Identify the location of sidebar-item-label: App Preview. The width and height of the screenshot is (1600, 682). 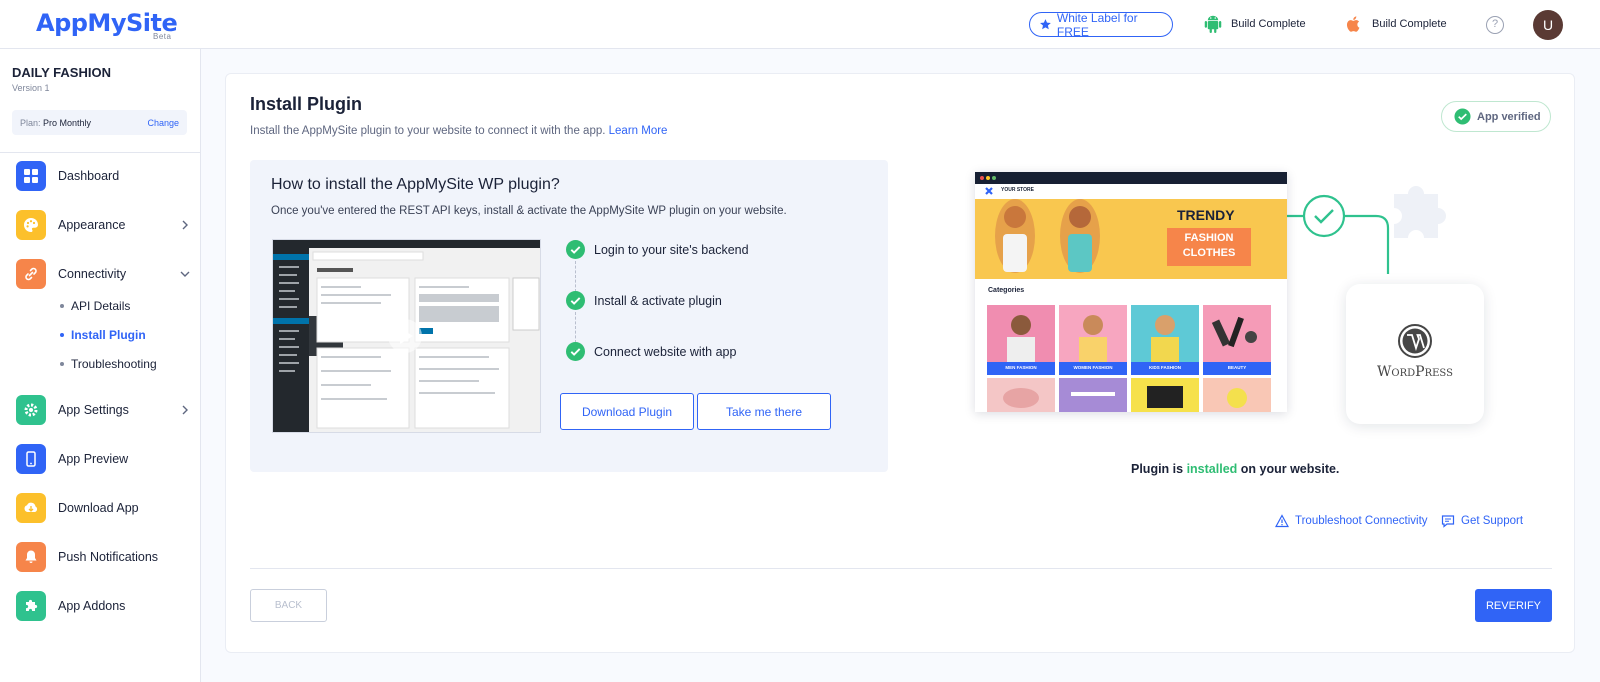
(93, 459).